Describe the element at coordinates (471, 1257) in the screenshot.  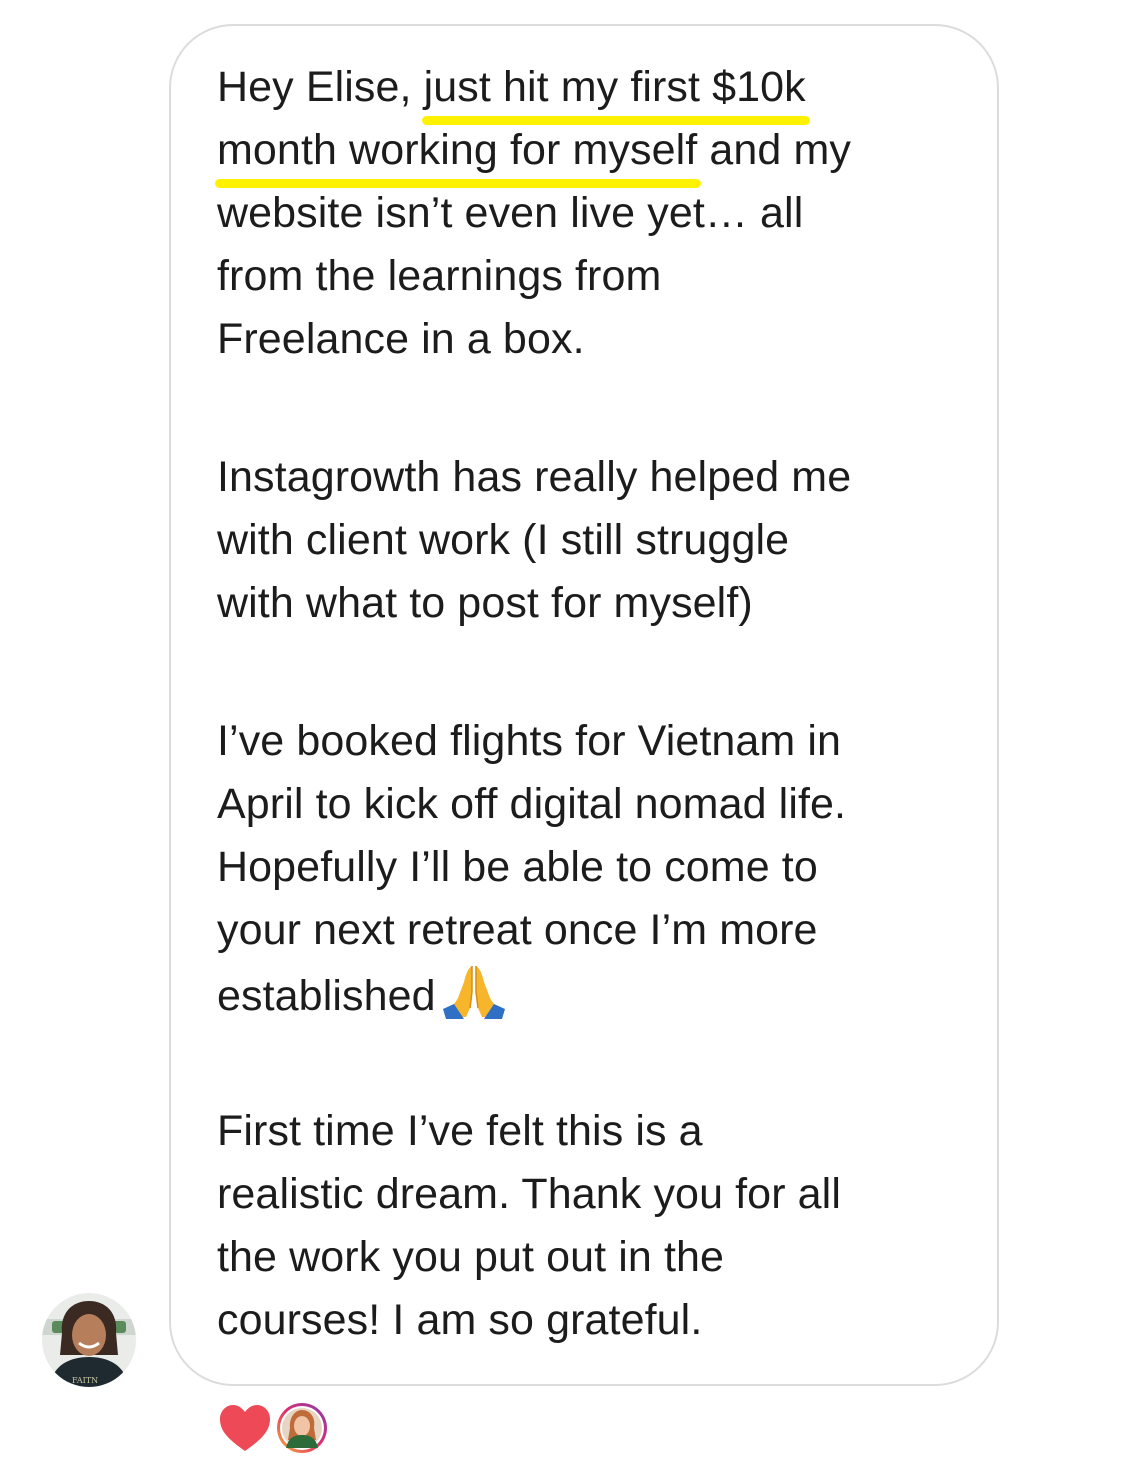
I see `message-line: the work you put out in the` at that location.